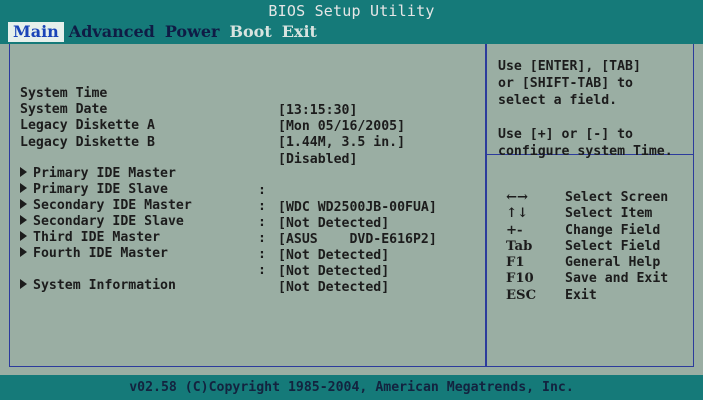  What do you see at coordinates (299, 32) in the screenshot?
I see `tab-exit: Exit` at bounding box center [299, 32].